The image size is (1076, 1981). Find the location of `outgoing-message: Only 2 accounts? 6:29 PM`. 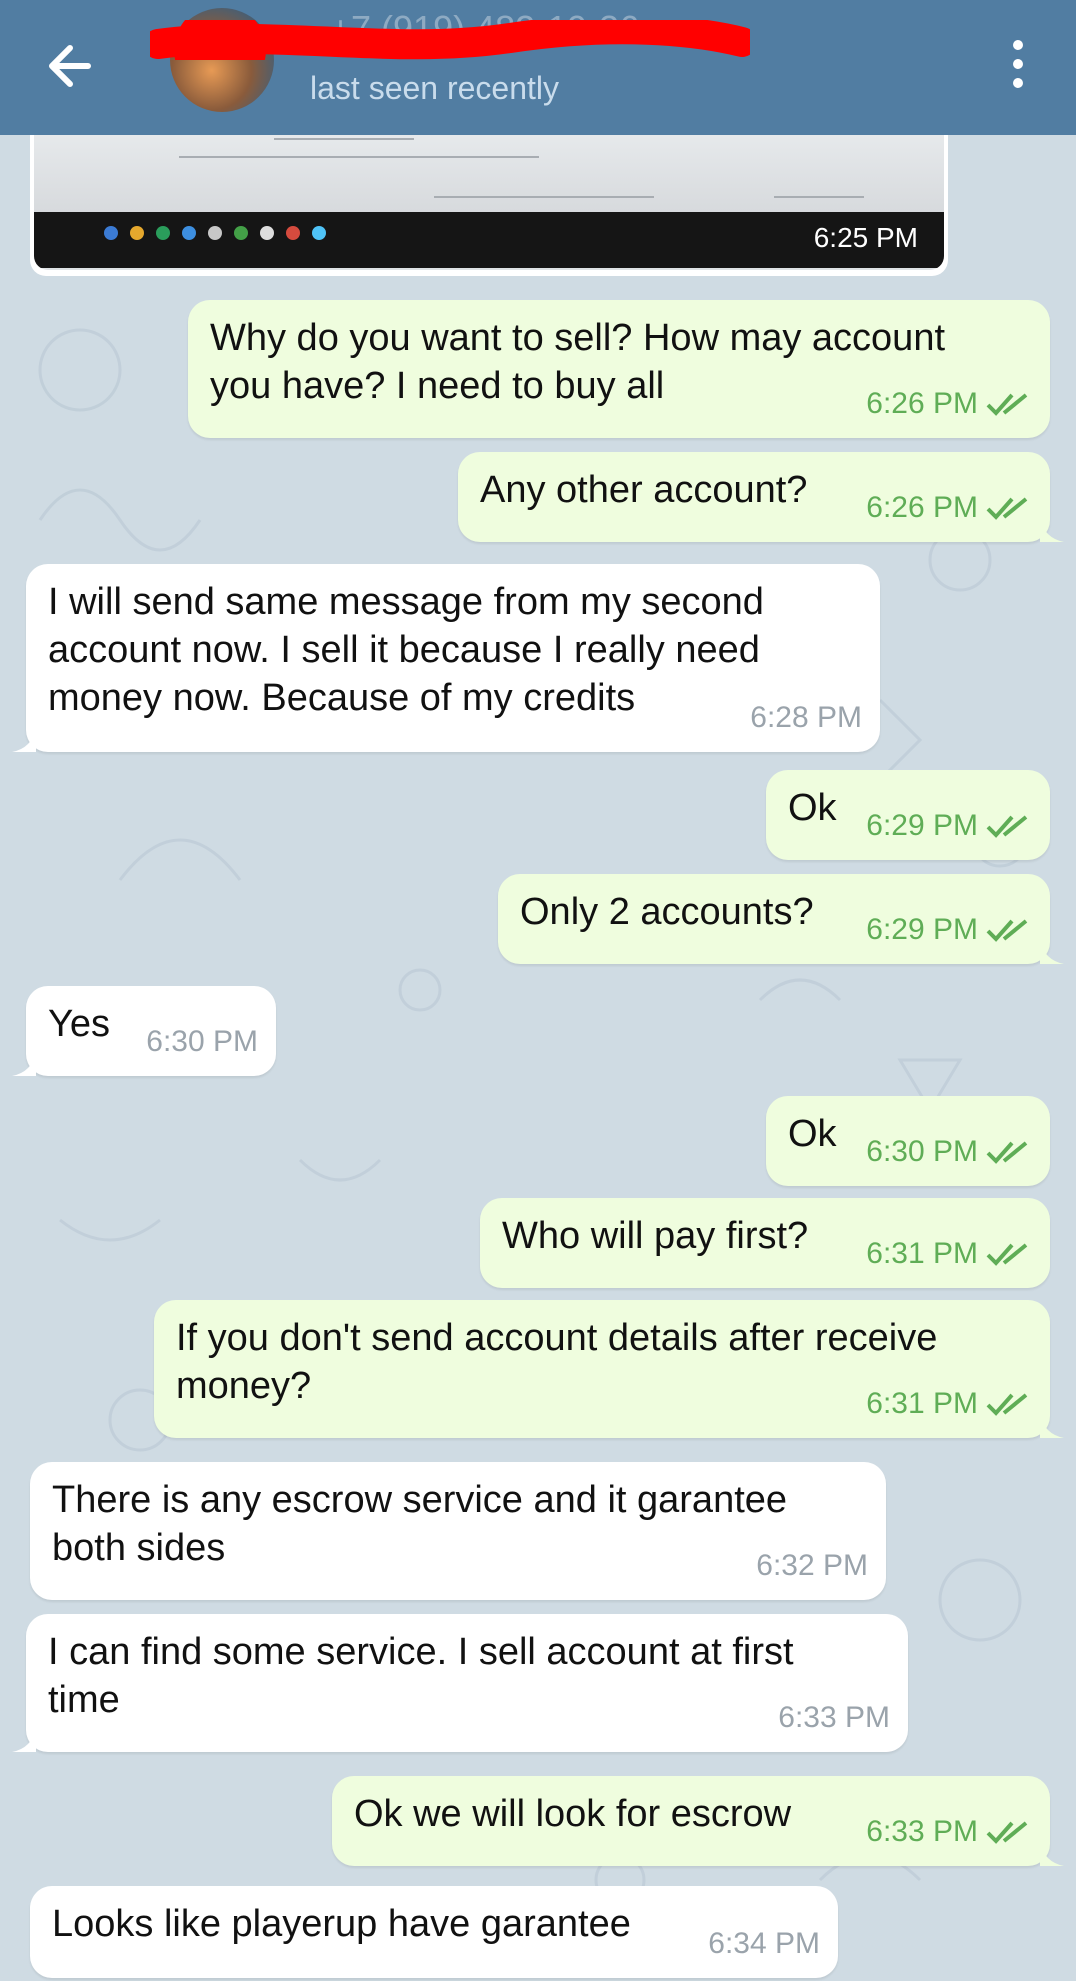

outgoing-message: Only 2 accounts? 6:29 PM is located at coordinates (781, 919).